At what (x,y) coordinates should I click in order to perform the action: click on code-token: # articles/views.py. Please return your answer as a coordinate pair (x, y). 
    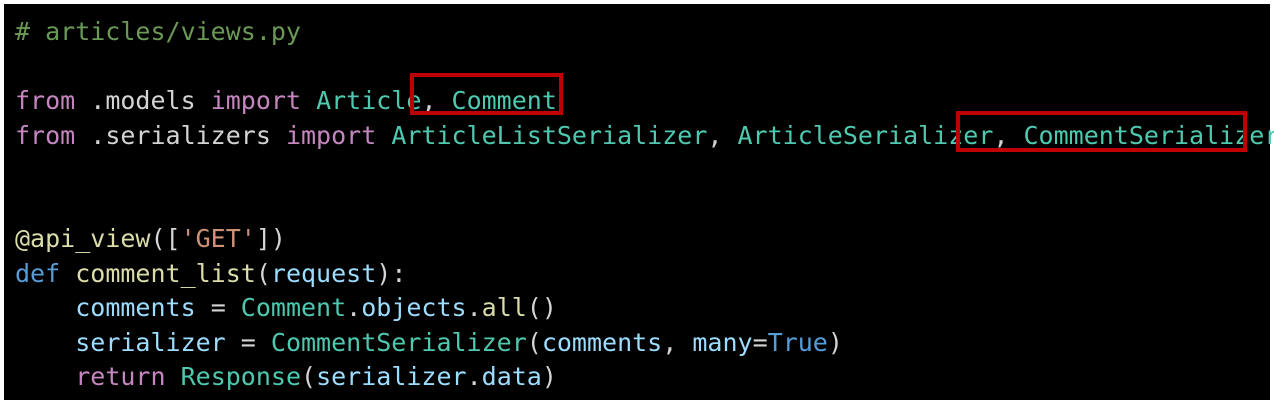
    Looking at the image, I should click on (158, 31).